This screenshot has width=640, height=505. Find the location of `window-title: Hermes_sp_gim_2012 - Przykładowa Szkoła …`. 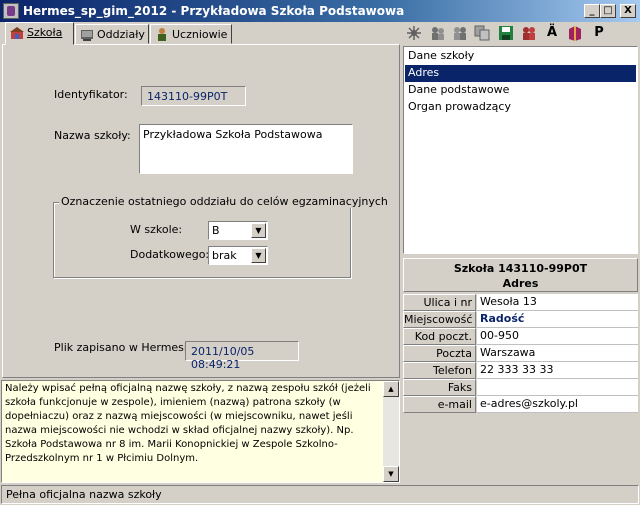

window-title: Hermes_sp_gim_2012 - Przykładowa Szkoła … is located at coordinates (214, 11).